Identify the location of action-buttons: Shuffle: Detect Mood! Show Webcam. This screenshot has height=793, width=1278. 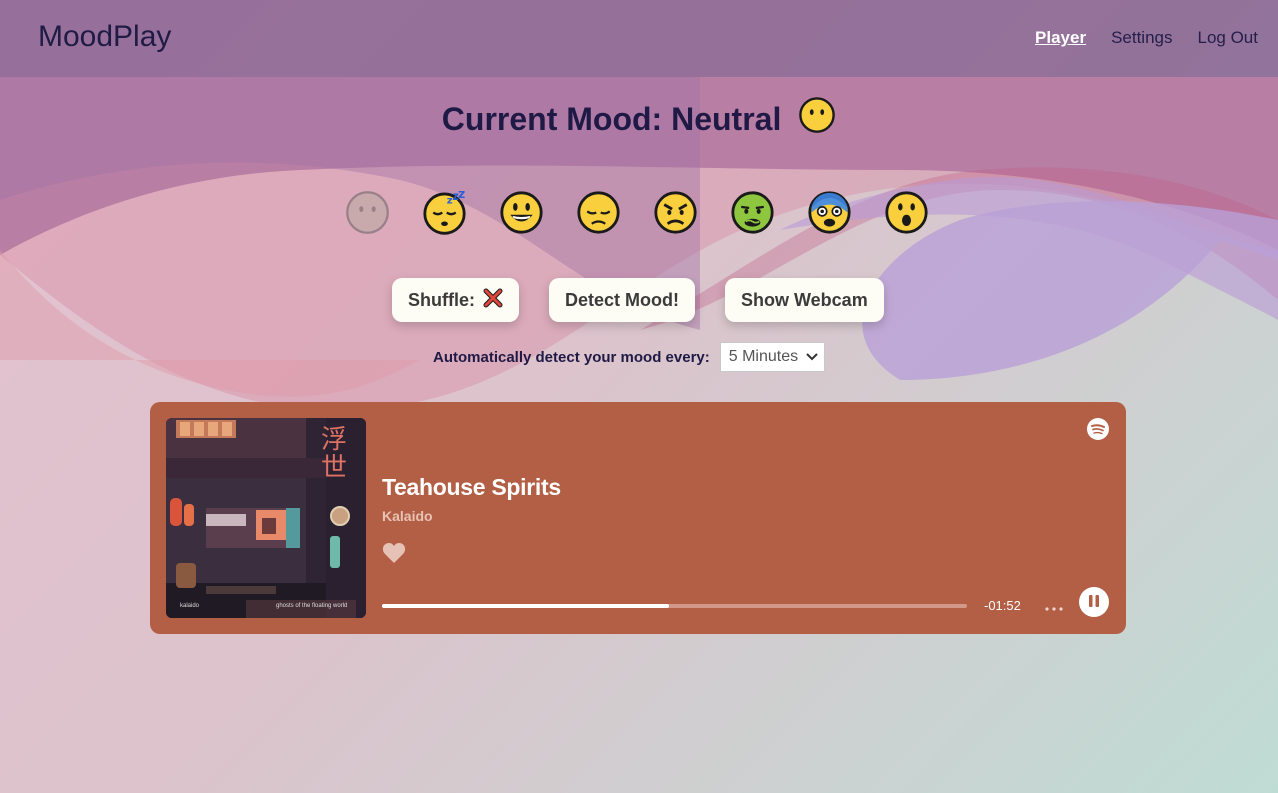
(638, 300).